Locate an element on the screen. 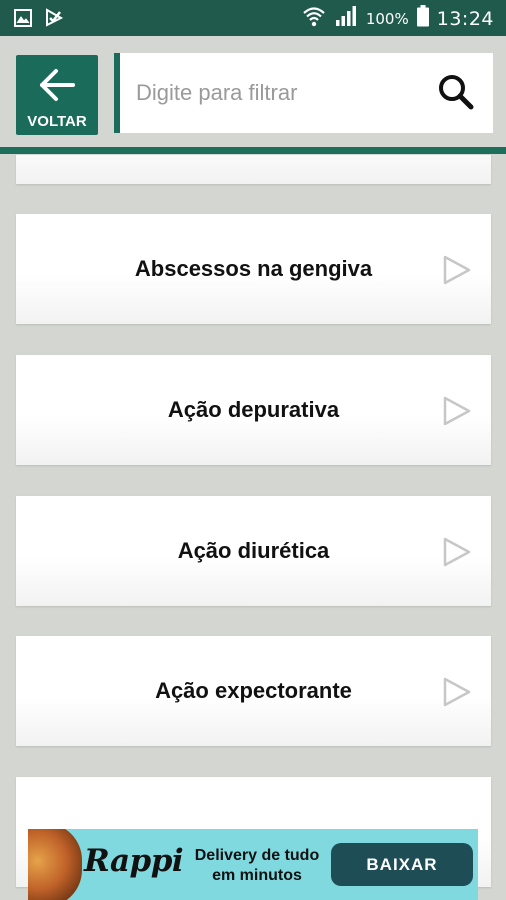  arrow-left-icon is located at coordinates (57, 87).